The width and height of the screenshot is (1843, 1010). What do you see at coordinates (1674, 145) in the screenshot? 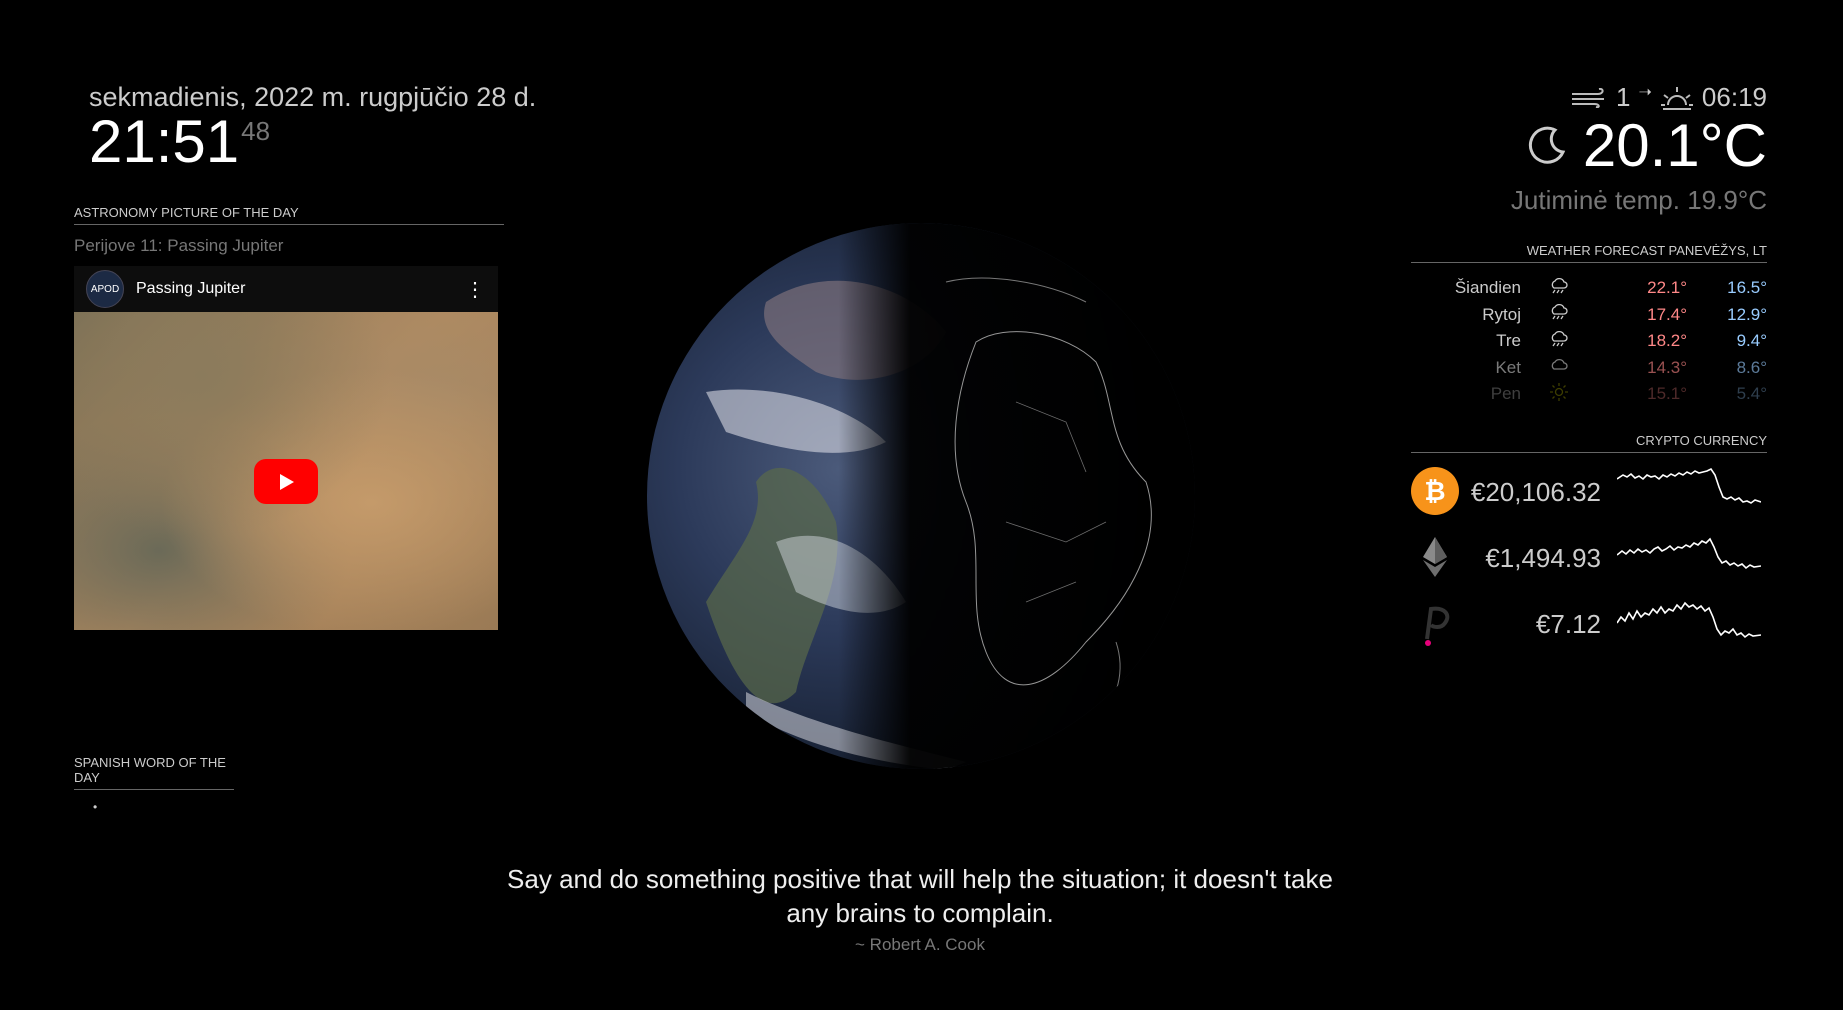
I see `current-temperature: 20.1°C` at bounding box center [1674, 145].